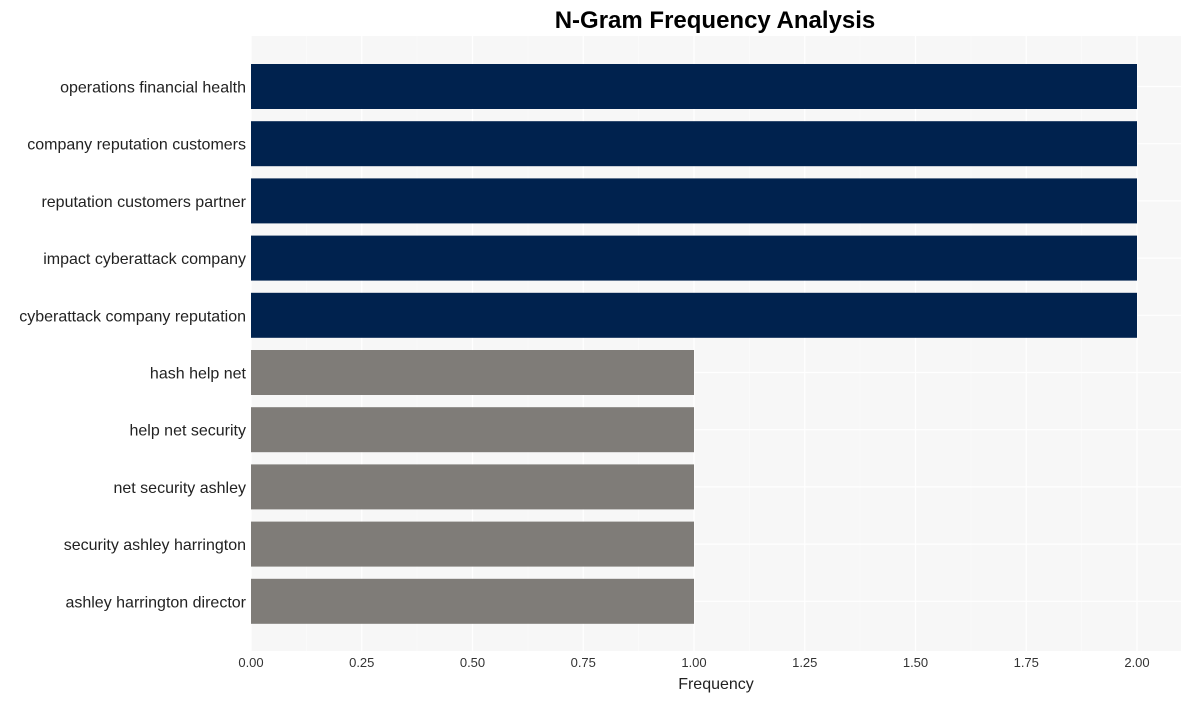  What do you see at coordinates (187, 431) in the screenshot?
I see `y-tick-label: help net security` at bounding box center [187, 431].